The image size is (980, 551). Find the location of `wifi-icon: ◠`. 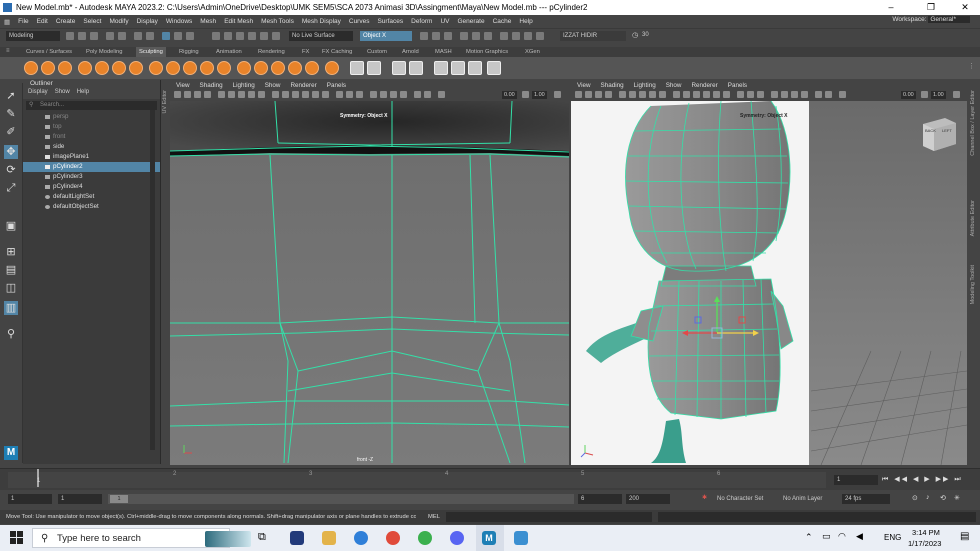

wifi-icon: ◠ is located at coordinates (842, 536).